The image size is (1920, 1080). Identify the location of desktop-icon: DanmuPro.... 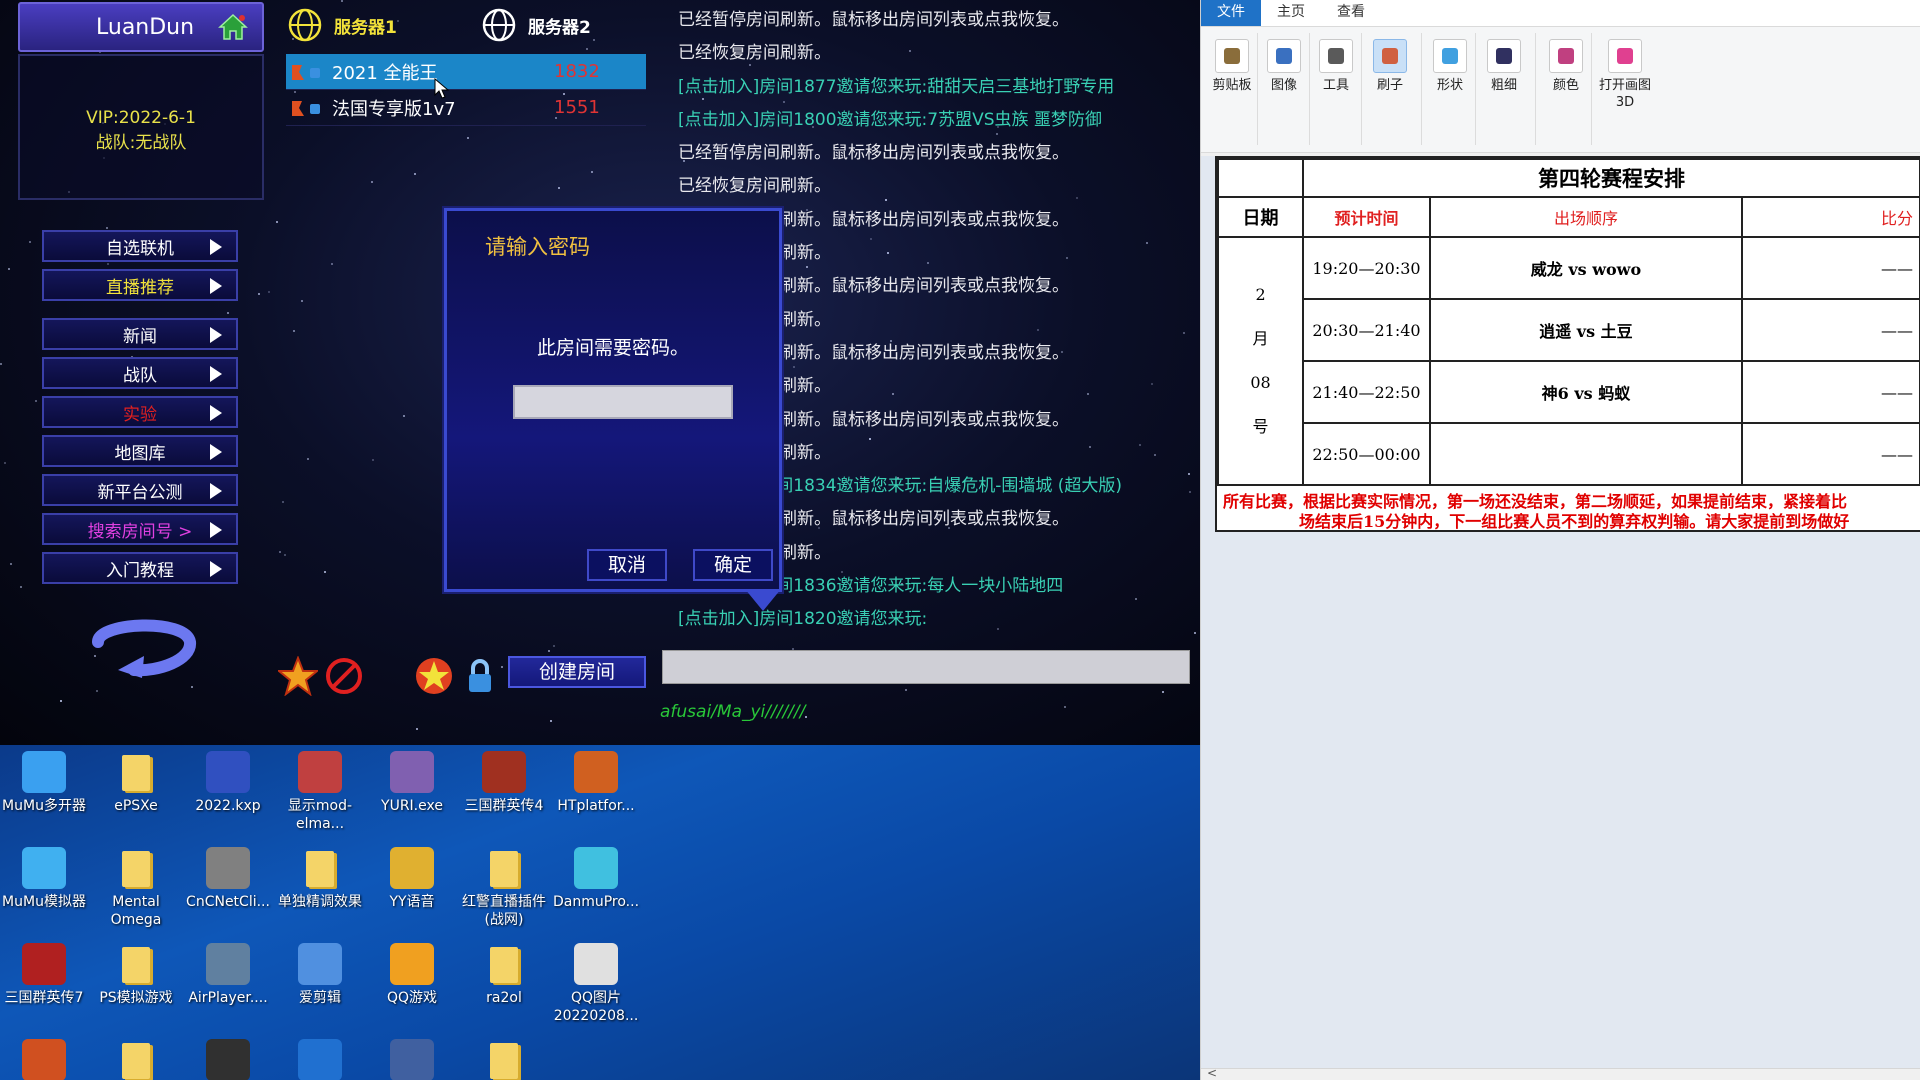
(596, 879).